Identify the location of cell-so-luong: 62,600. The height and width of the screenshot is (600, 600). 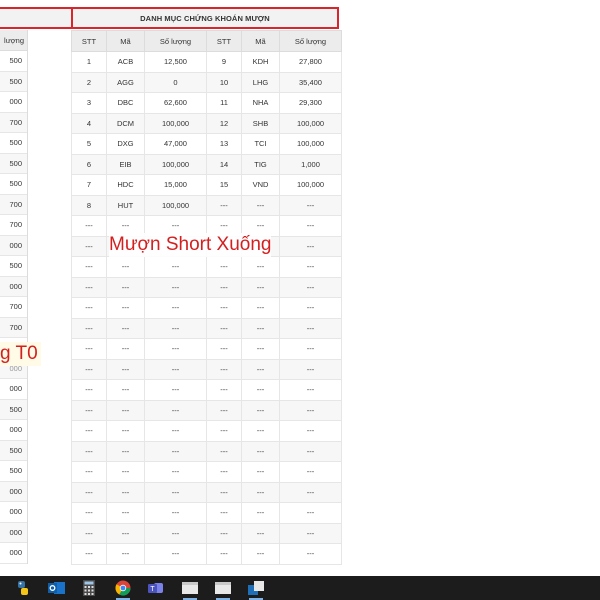
(175, 103).